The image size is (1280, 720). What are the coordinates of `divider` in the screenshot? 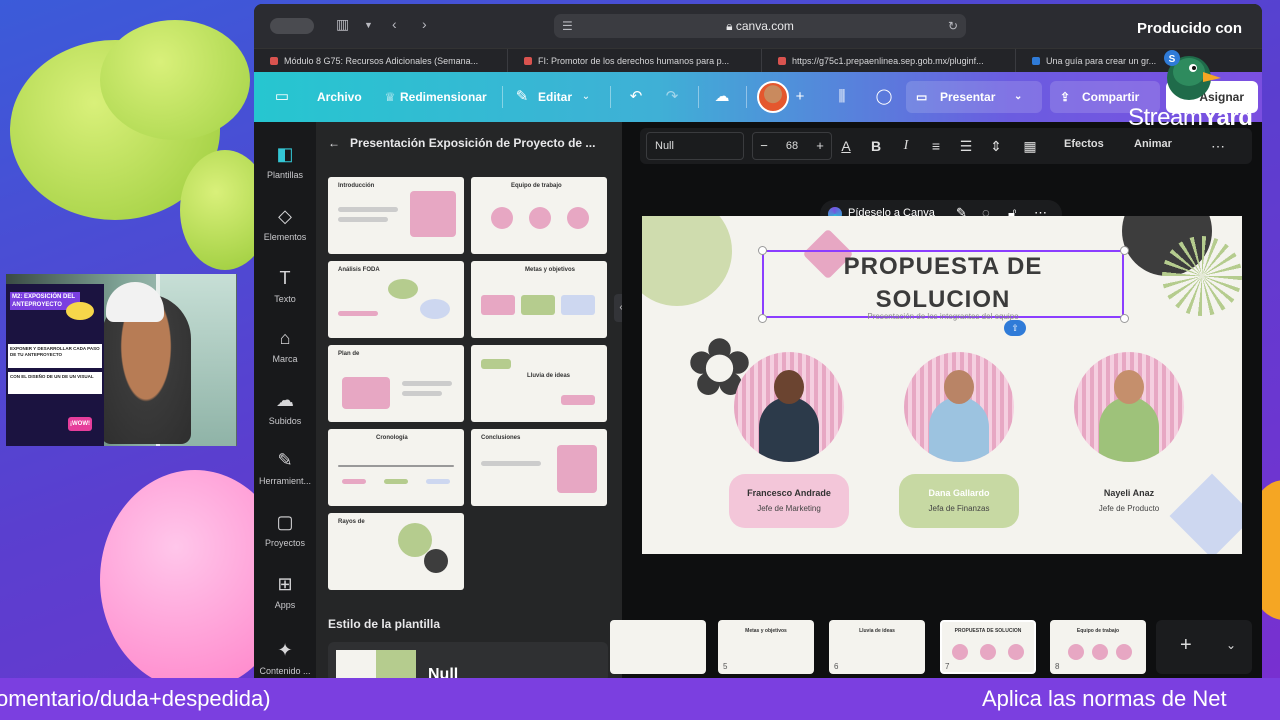 It's located at (502, 97).